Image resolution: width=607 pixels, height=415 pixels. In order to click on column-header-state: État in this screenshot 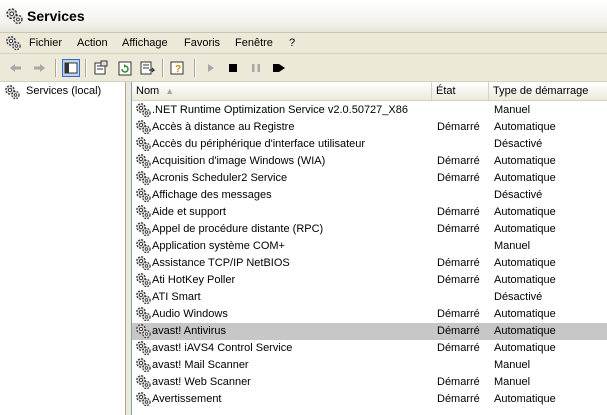, I will do `click(460, 91)`.